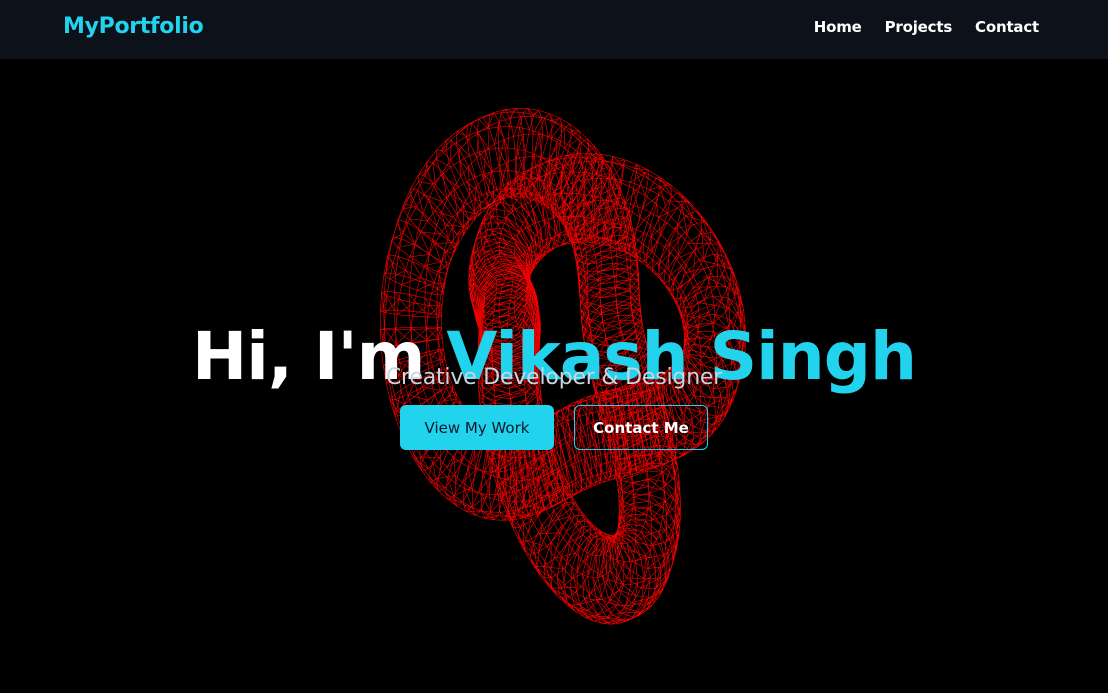 The width and height of the screenshot is (1108, 693). Describe the element at coordinates (641, 427) in the screenshot. I see `contact-me-button: Contact Me` at that location.